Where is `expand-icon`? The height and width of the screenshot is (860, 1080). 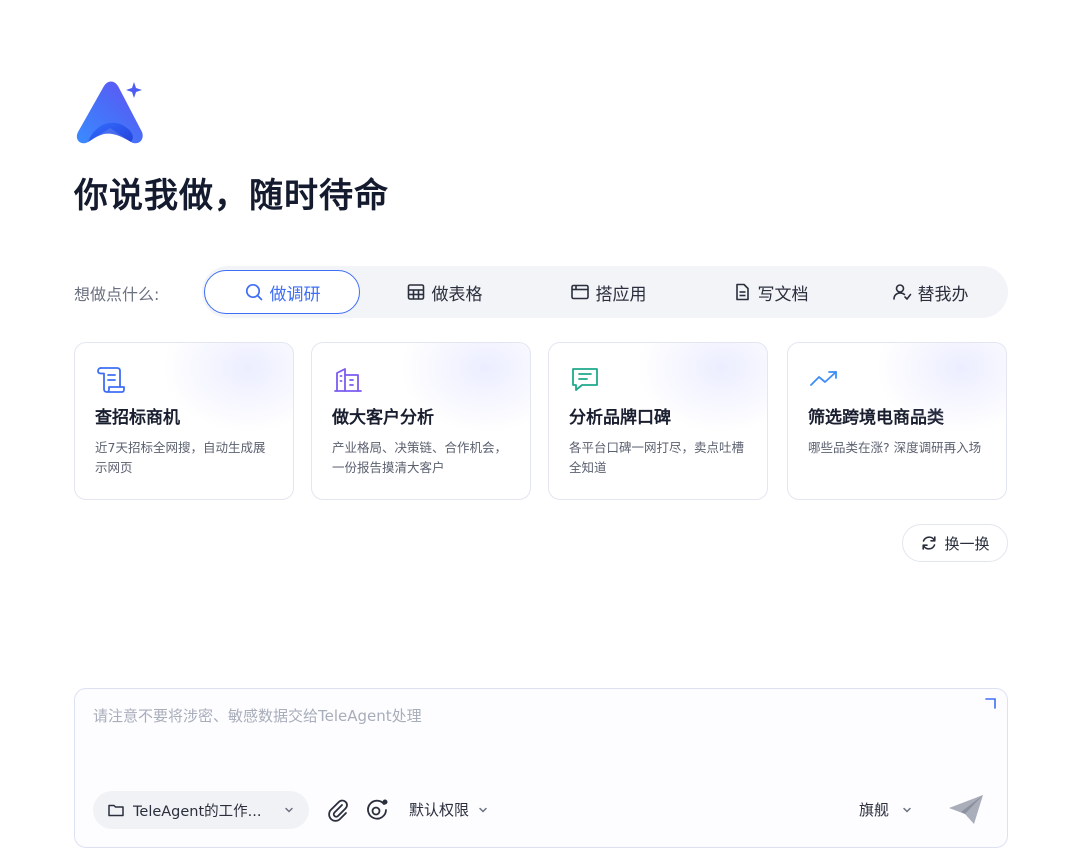
expand-icon is located at coordinates (990, 704).